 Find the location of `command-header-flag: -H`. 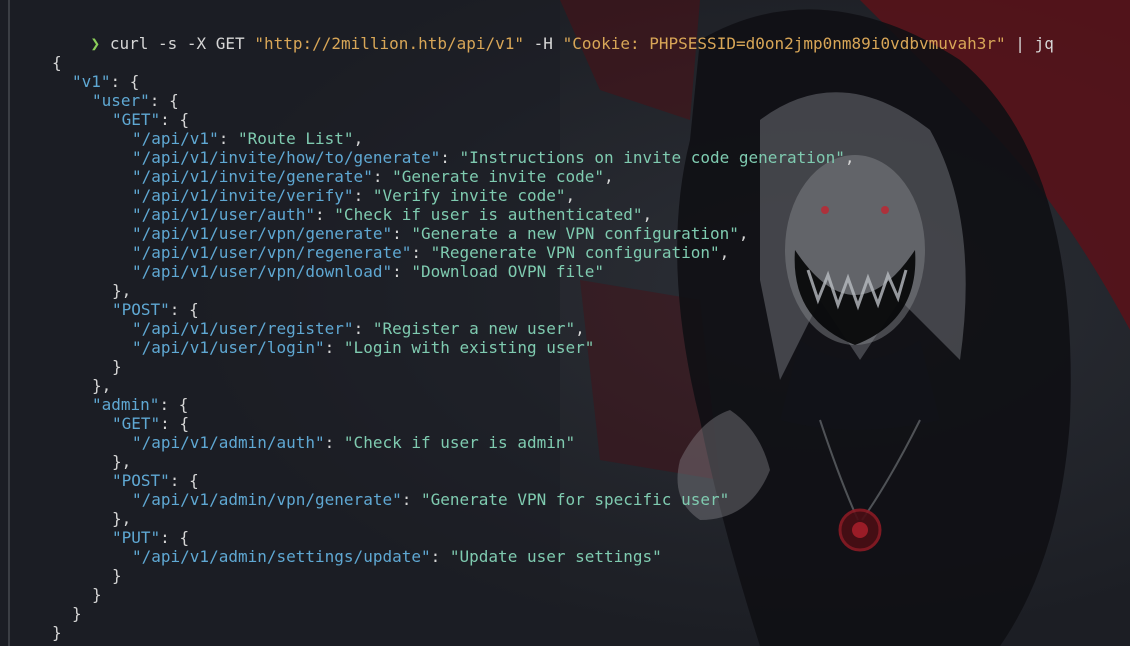

command-header-flag: -H is located at coordinates (543, 43).